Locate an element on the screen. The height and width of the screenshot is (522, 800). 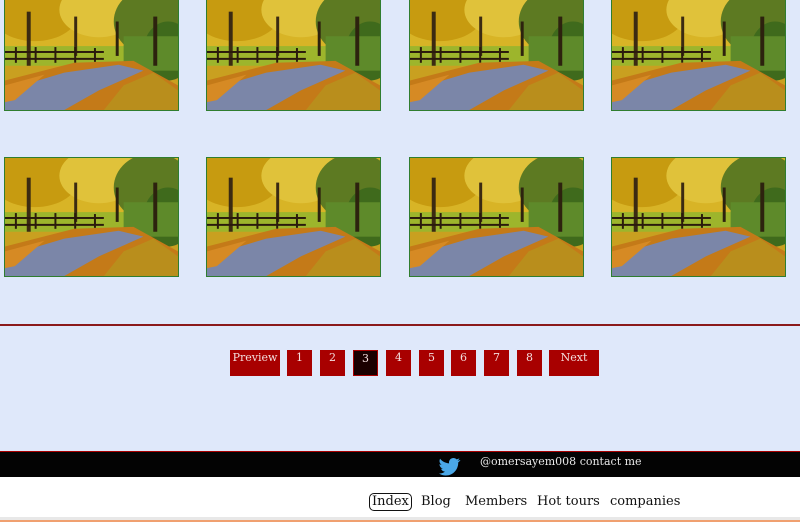
page-4-button: 4 is located at coordinates (398, 363).